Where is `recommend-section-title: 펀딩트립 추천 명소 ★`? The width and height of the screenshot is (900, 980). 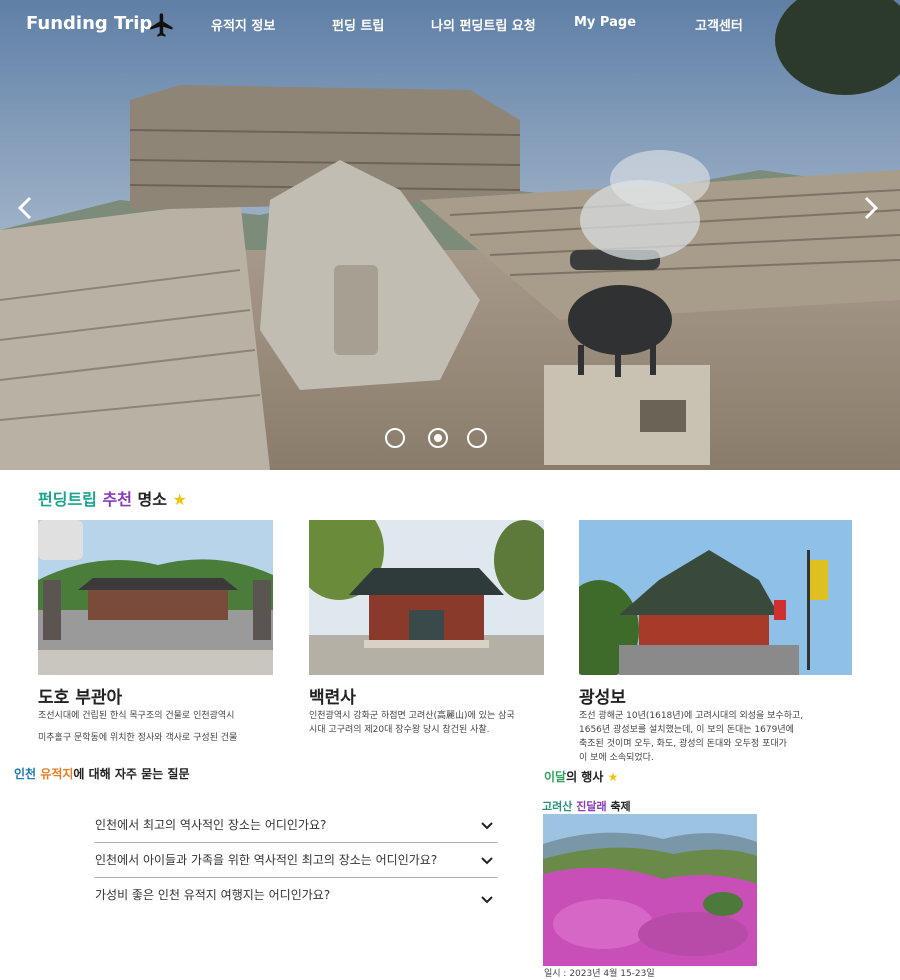
recommend-section-title: 펀딩트립 추천 명소 ★ is located at coordinates (112, 499).